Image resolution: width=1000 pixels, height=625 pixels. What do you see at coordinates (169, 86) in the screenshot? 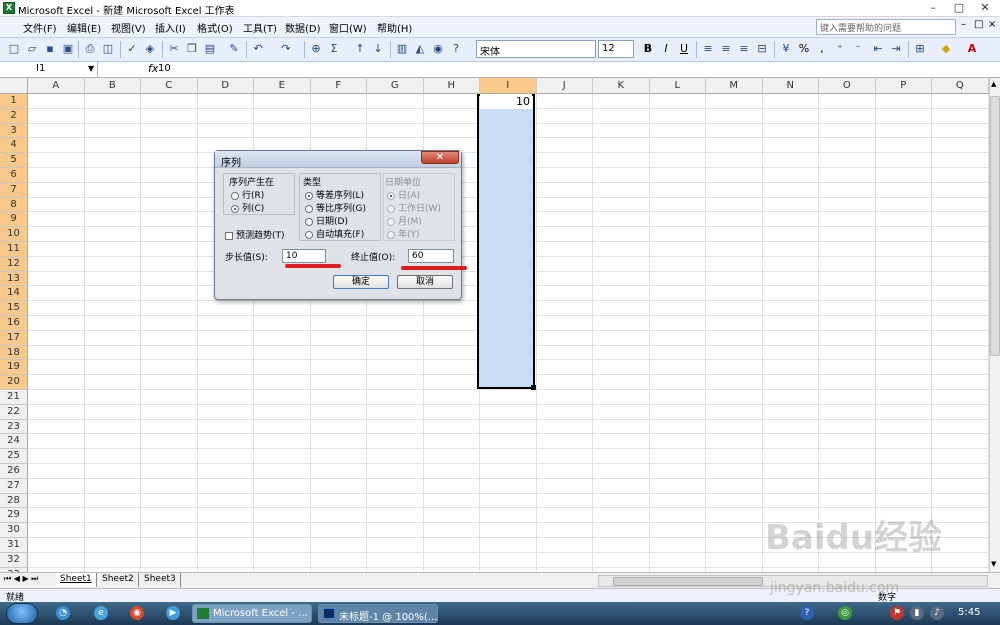
I see `column-header: C` at bounding box center [169, 86].